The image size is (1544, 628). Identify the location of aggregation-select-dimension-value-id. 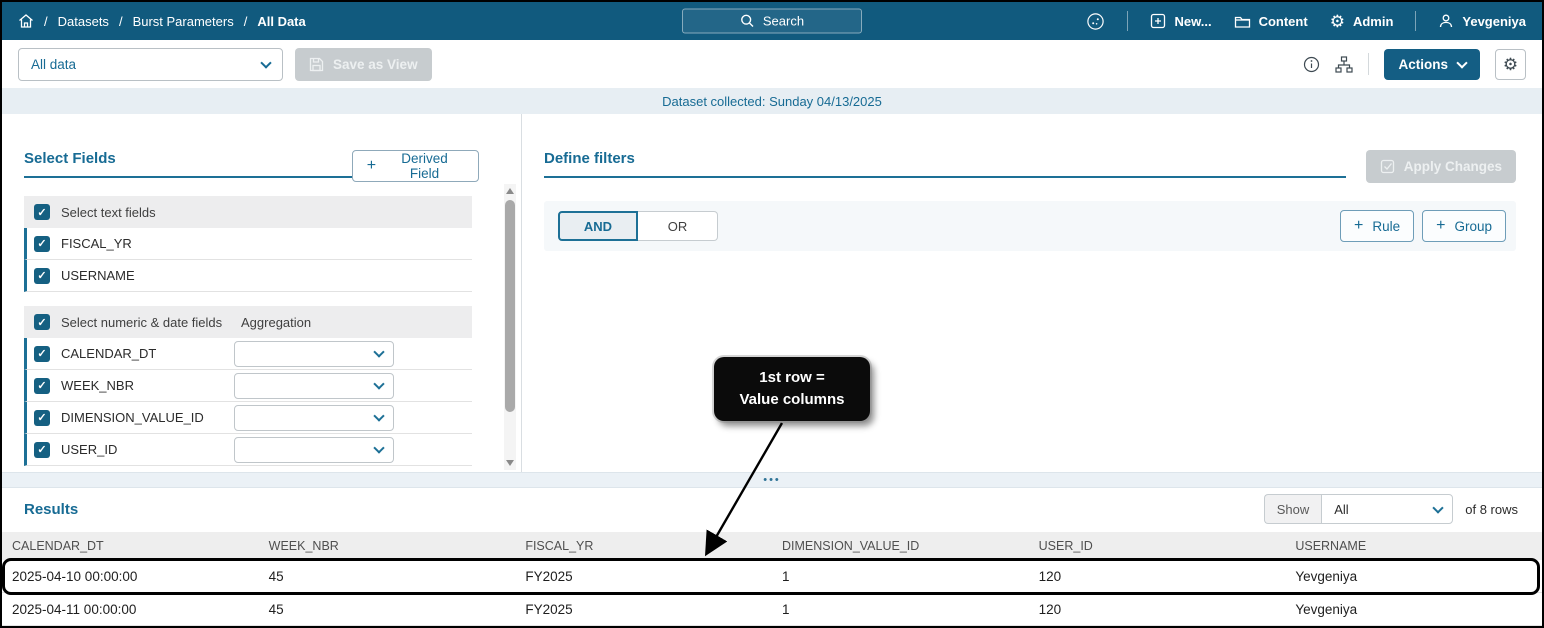
(314, 417).